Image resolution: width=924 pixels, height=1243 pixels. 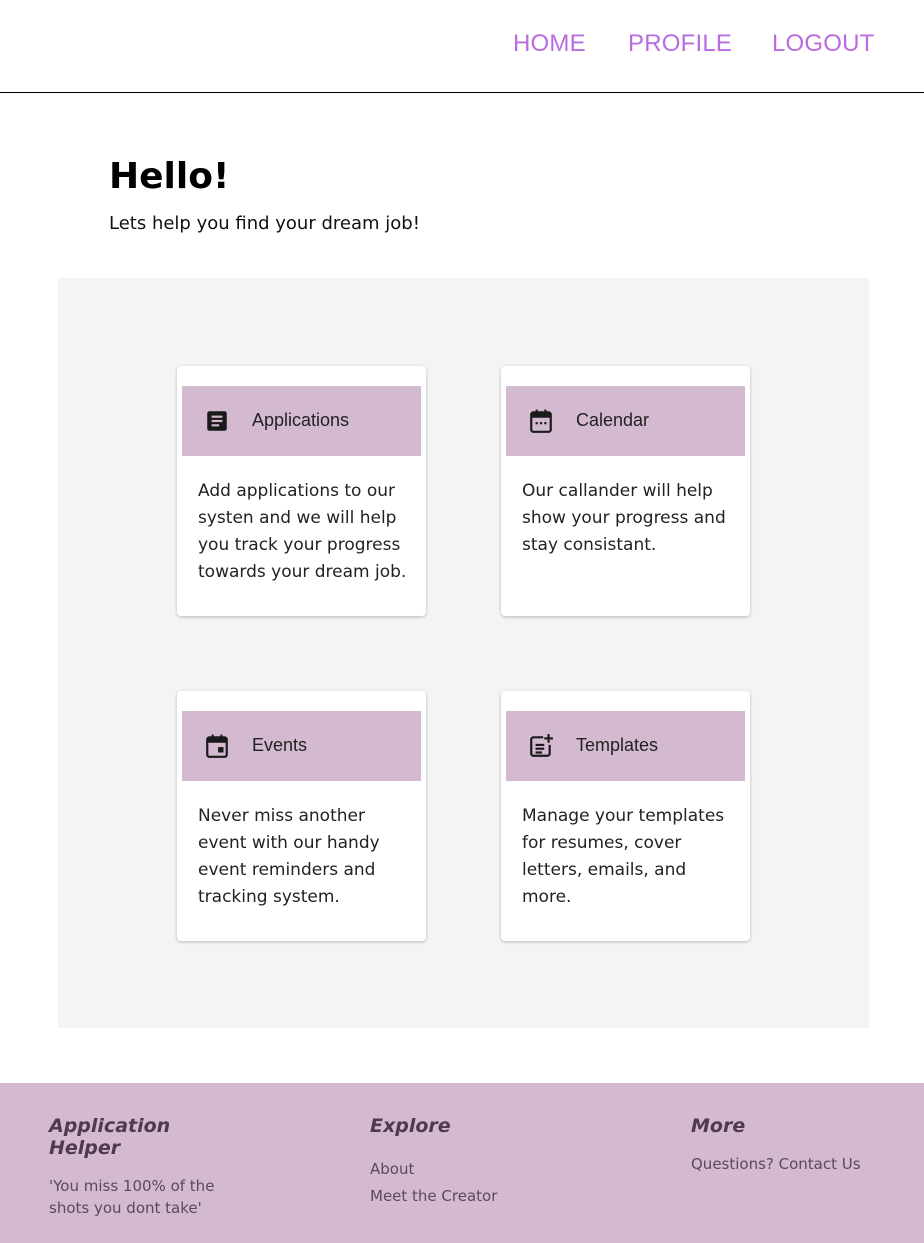 What do you see at coordinates (823, 44) in the screenshot?
I see `nav-logout-link: LOGOUT` at bounding box center [823, 44].